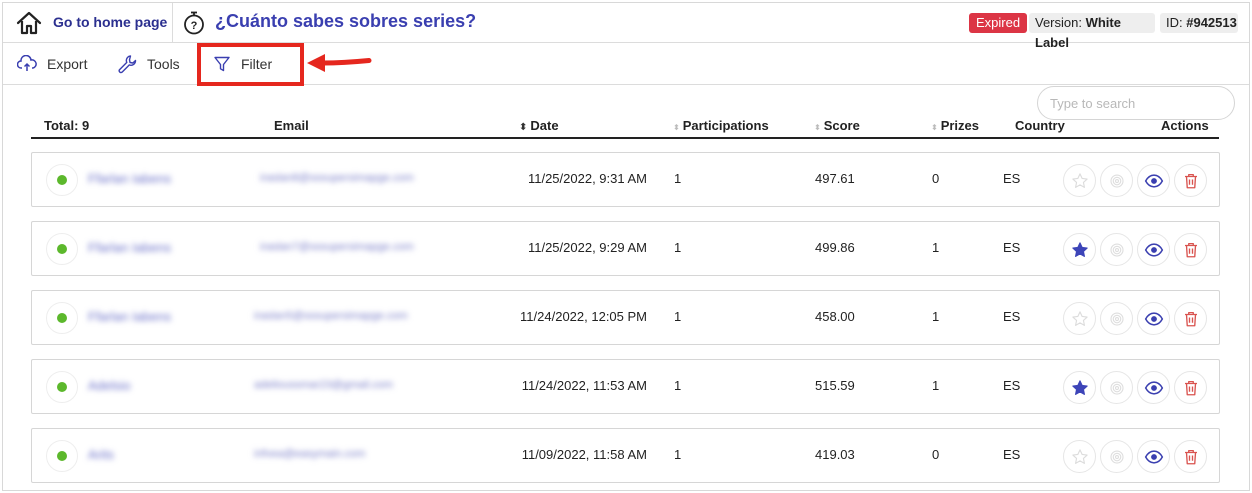  What do you see at coordinates (130, 247) in the screenshot?
I see `participant-name: Ffarlan Iabens` at bounding box center [130, 247].